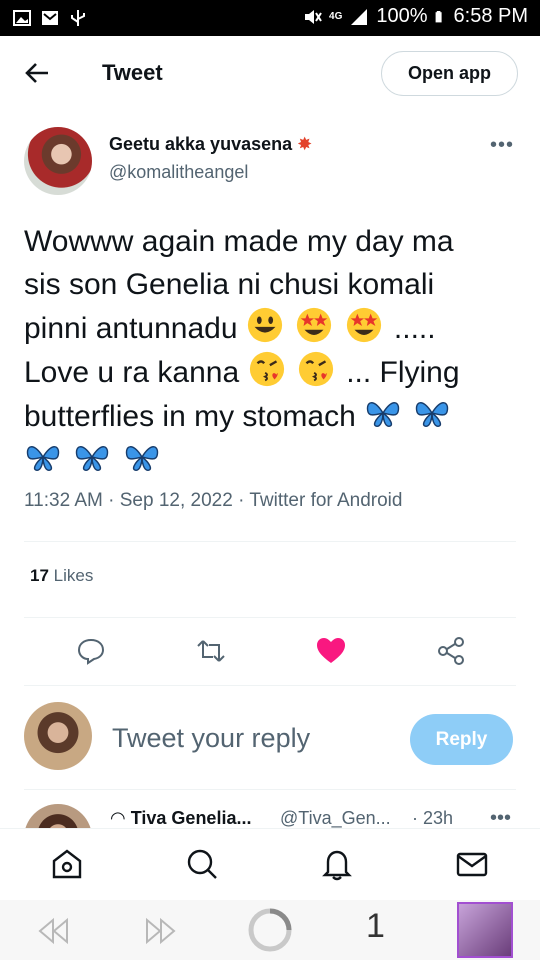  Describe the element at coordinates (305, 144) in the screenshot. I see `collision-emoji-icon: ✸` at that location.